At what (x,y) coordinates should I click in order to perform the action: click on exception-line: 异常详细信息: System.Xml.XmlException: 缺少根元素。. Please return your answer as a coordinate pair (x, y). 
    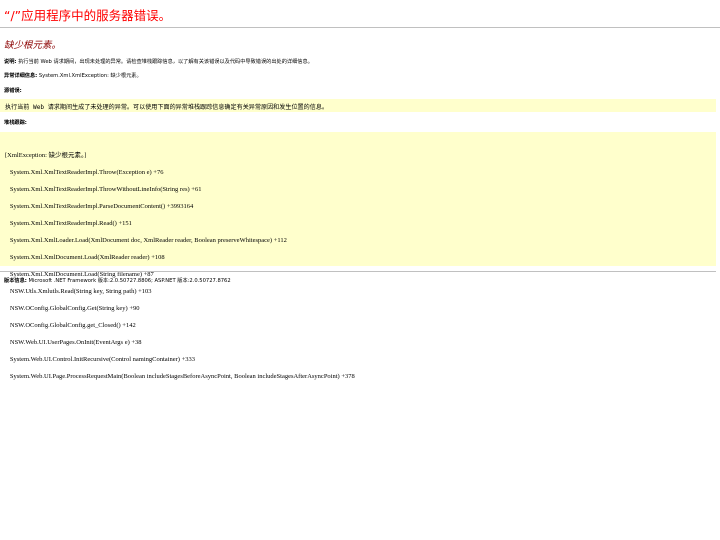
    Looking at the image, I should click on (73, 75).